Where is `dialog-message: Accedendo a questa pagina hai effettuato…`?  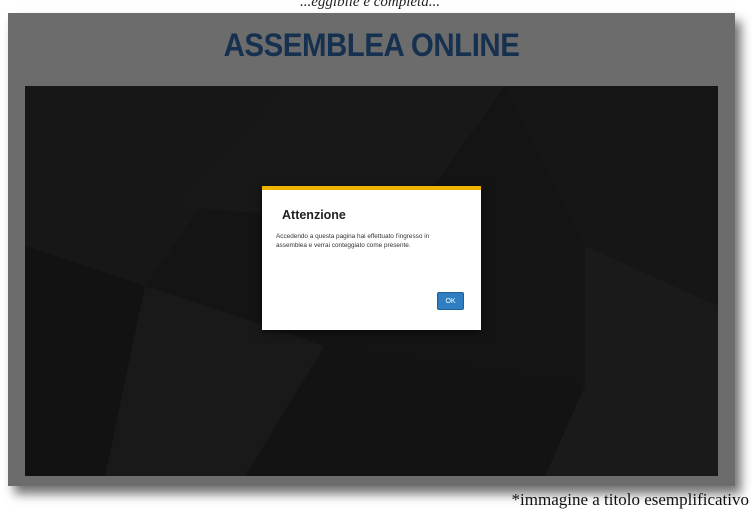 dialog-message: Accedendo a questa pagina hai effettuato… is located at coordinates (353, 241).